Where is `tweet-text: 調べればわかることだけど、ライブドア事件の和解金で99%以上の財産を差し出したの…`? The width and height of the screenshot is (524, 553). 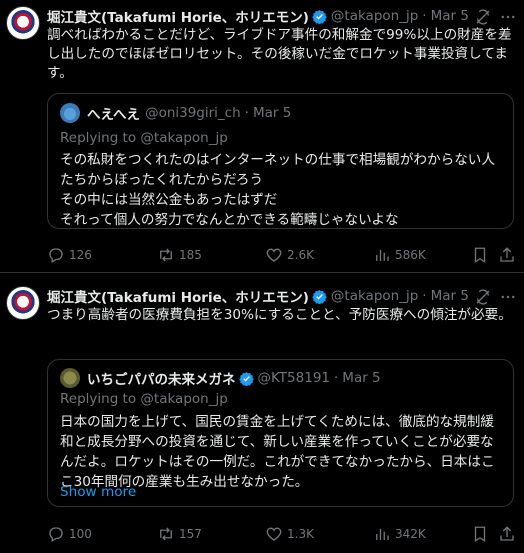 tweet-text: 調べればわかることだけど、ライブドア事件の和解金で99%以上の財産を差し出したの… is located at coordinates (279, 54).